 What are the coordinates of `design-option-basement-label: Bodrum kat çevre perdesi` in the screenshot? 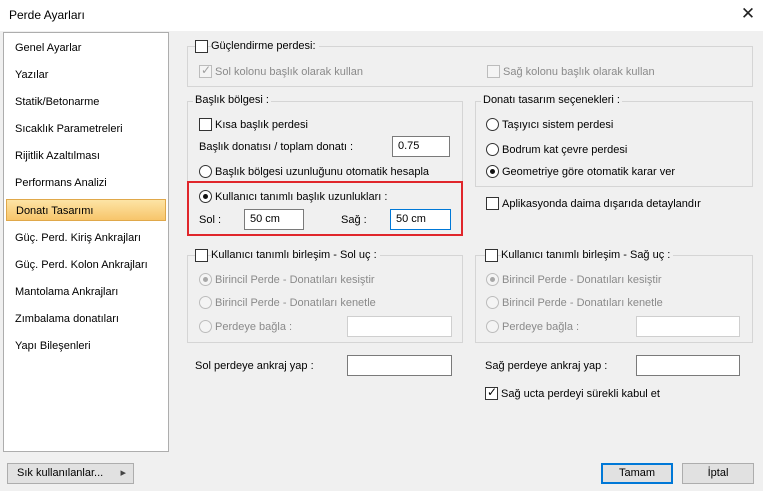 It's located at (565, 150).